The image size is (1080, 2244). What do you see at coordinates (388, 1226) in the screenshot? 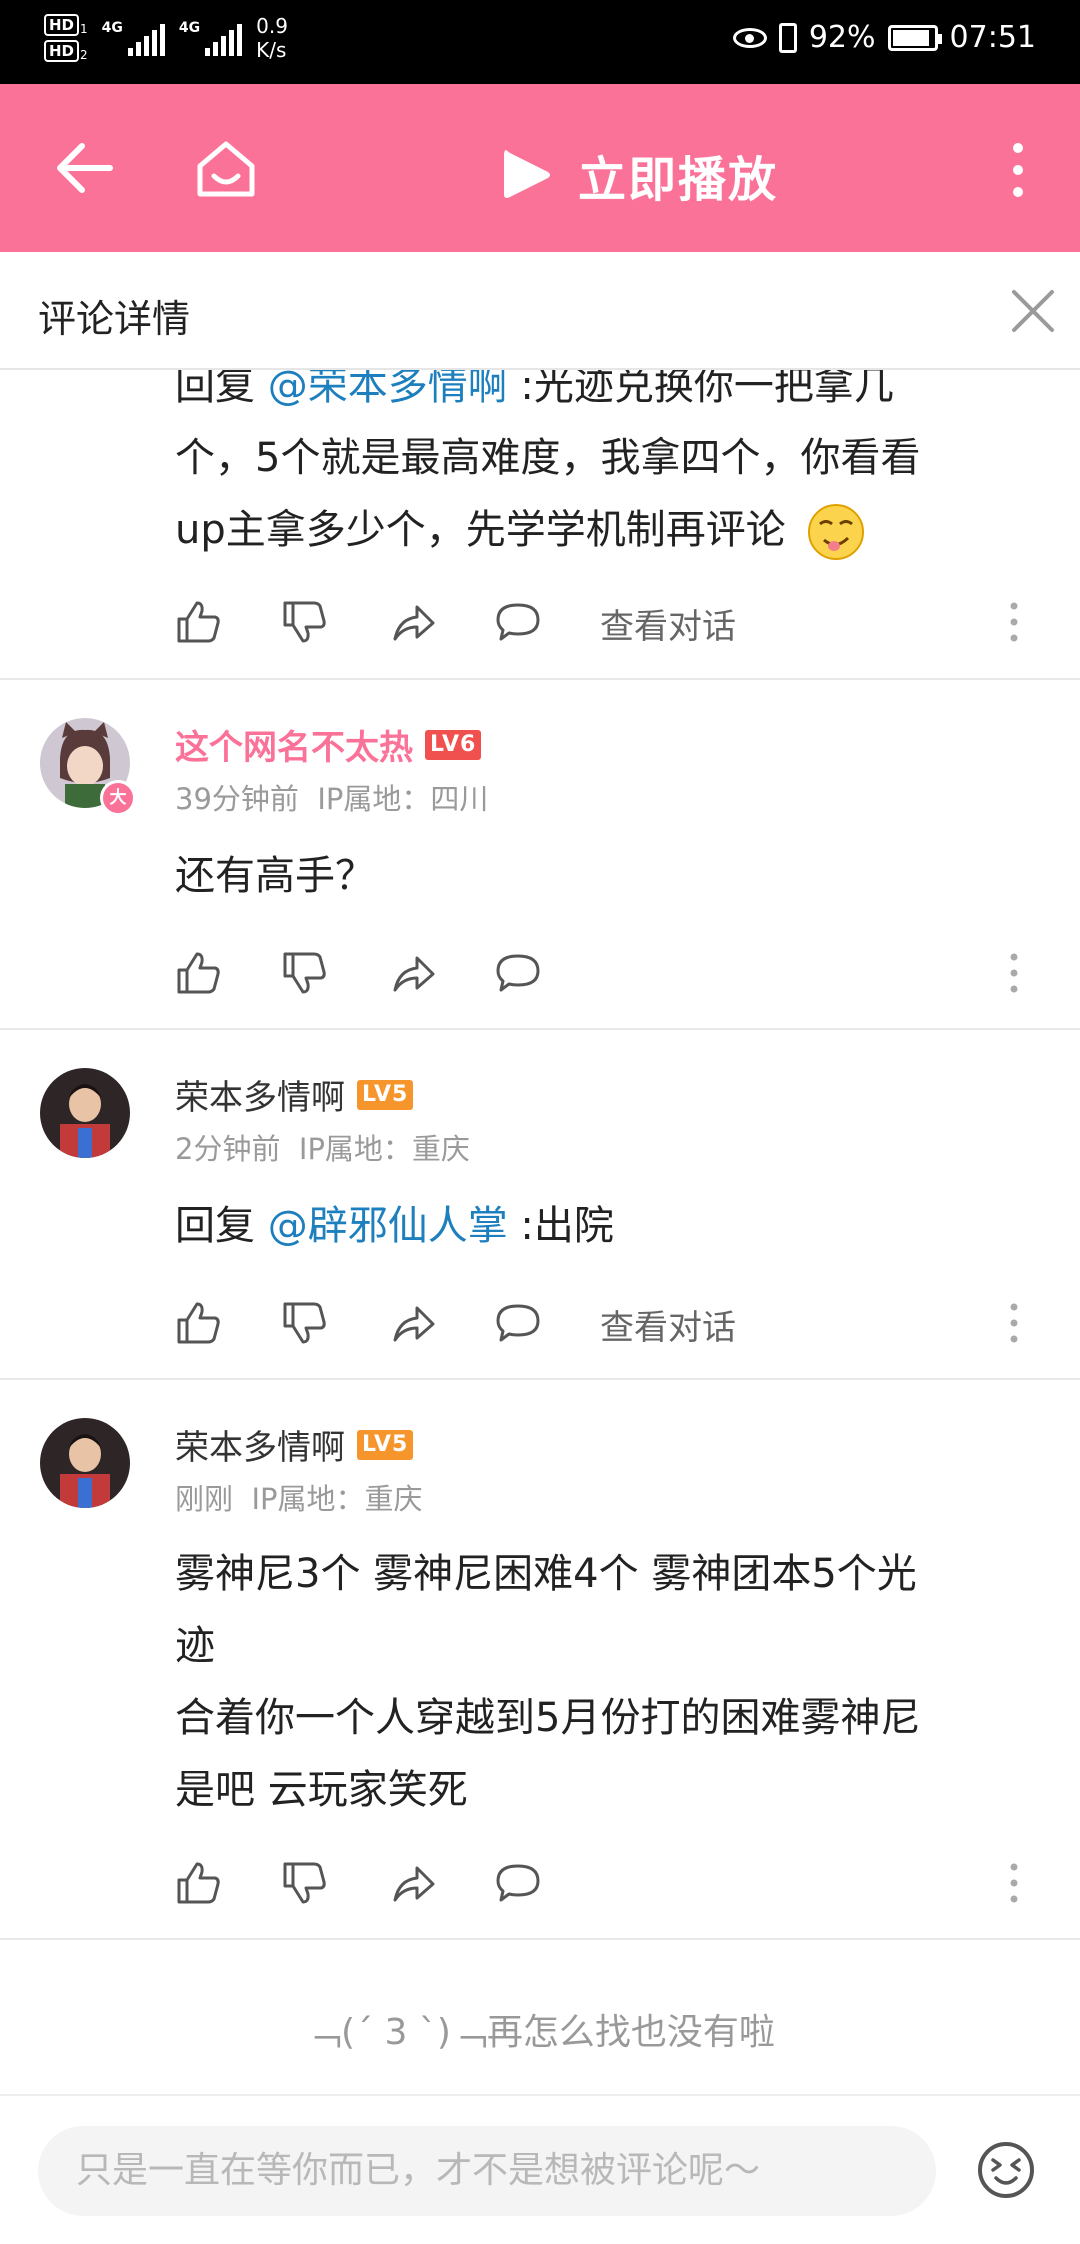
I see `mention-link: @辟邪仙人掌` at bounding box center [388, 1226].